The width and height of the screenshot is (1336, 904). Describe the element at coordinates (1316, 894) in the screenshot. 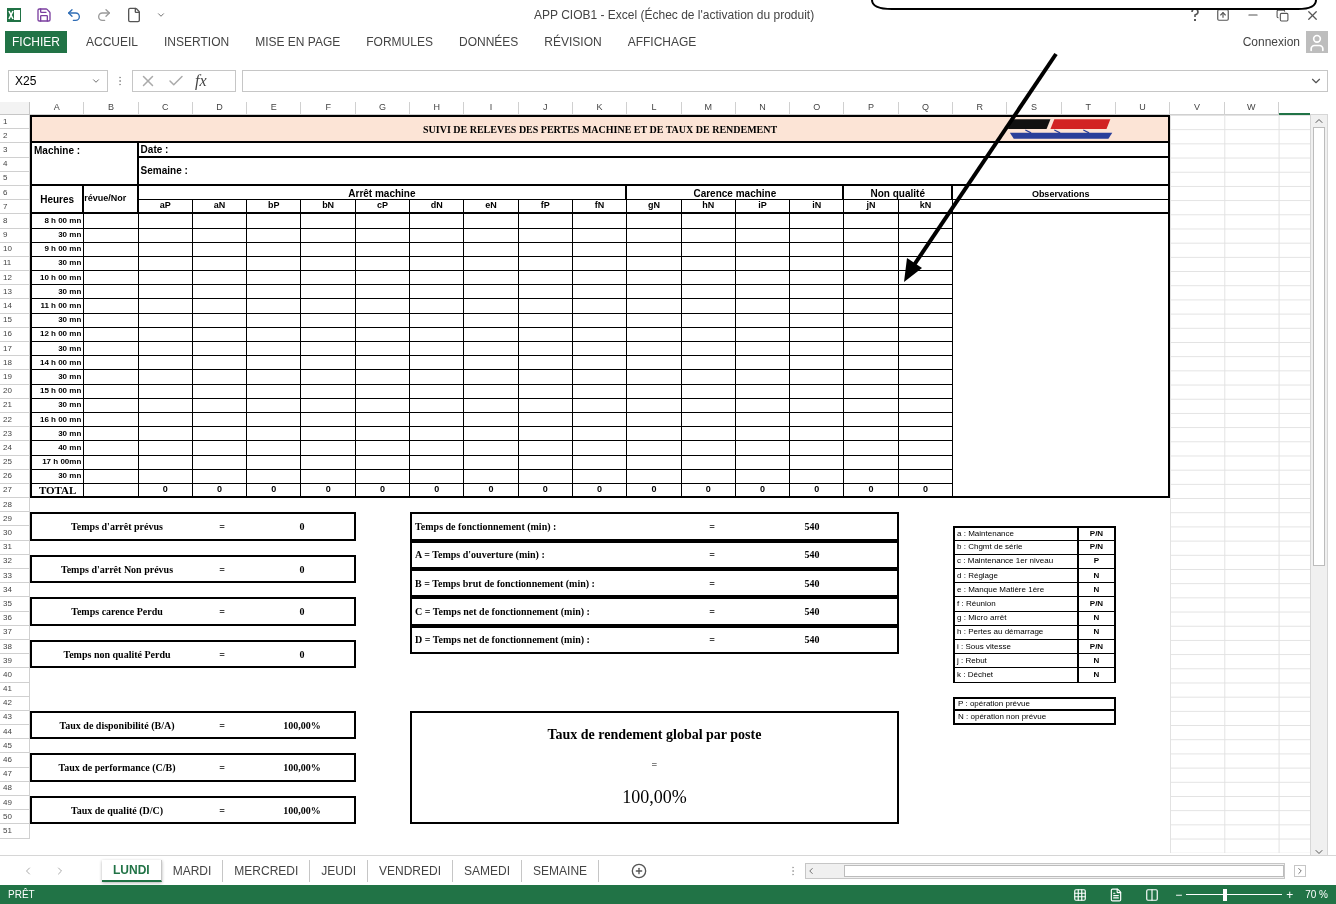

I see `zoom-level: 70 %` at that location.